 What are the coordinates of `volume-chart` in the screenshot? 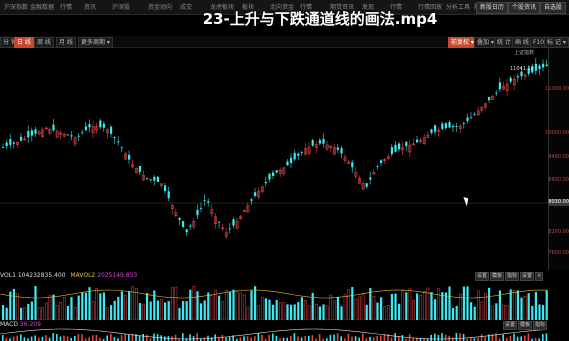 It's located at (274, 300).